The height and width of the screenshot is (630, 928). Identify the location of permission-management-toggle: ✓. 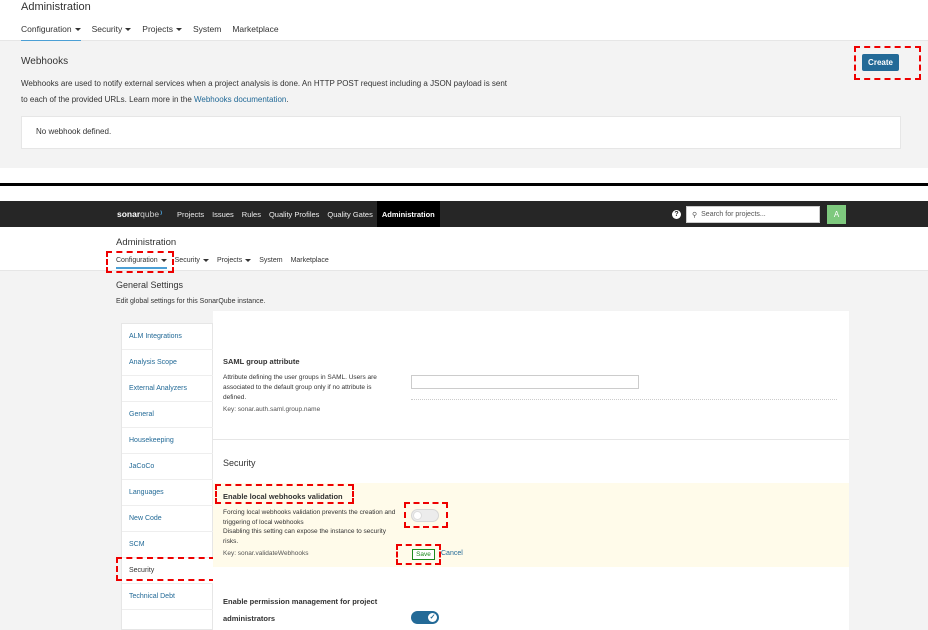
(425, 617).